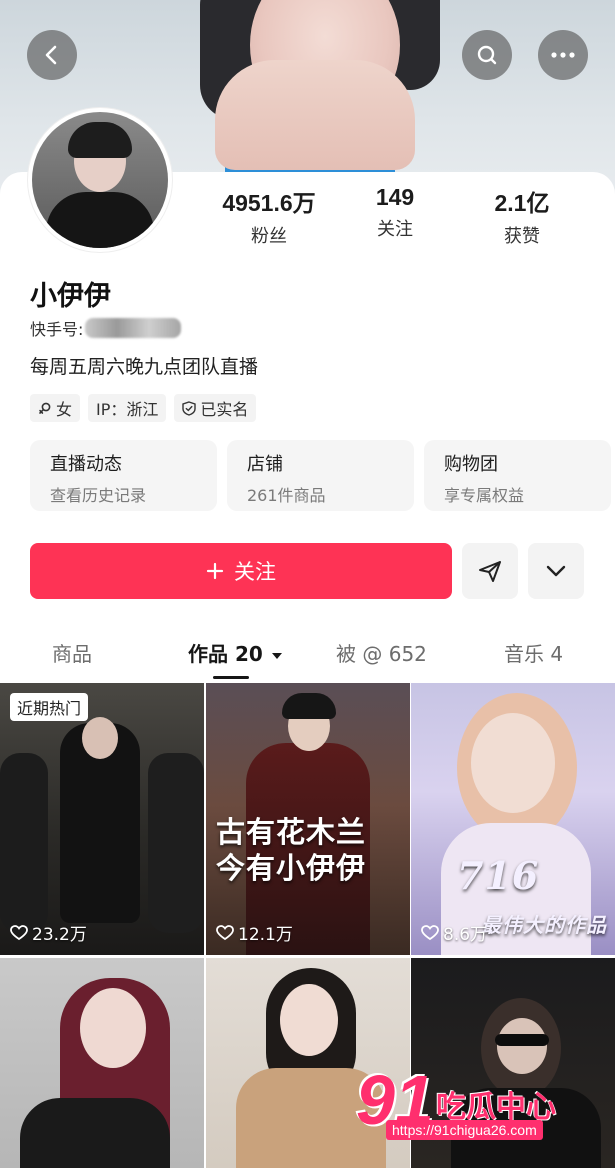  Describe the element at coordinates (255, 572) in the screenshot. I see `follow-label: 关注` at that location.